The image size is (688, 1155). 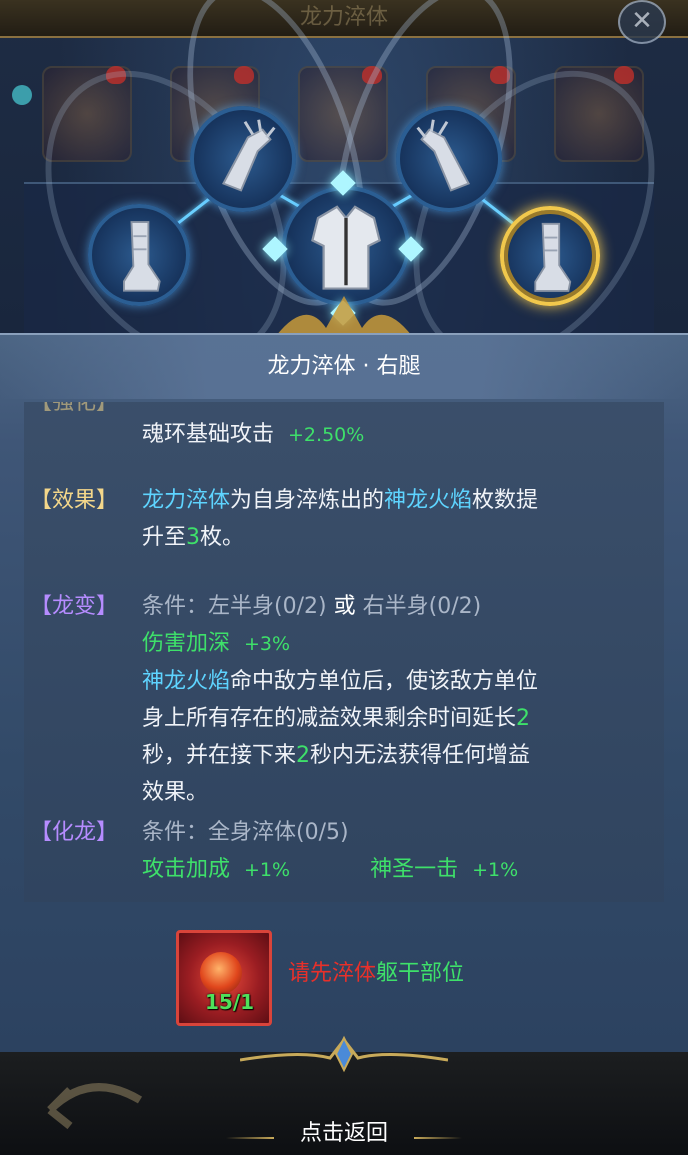 What do you see at coordinates (344, 1134) in the screenshot?
I see `back-button: 点击返回` at bounding box center [344, 1134].